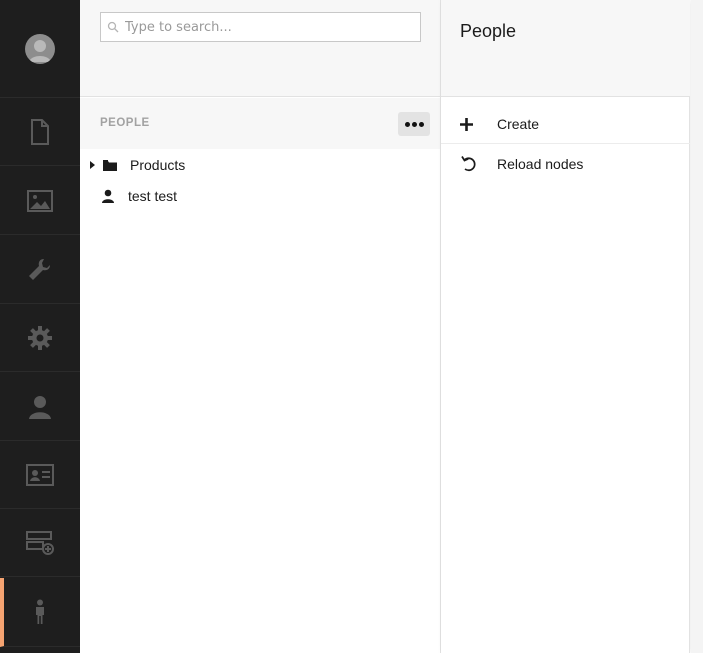 The height and width of the screenshot is (653, 703). I want to click on section-content, so click(40, 132).